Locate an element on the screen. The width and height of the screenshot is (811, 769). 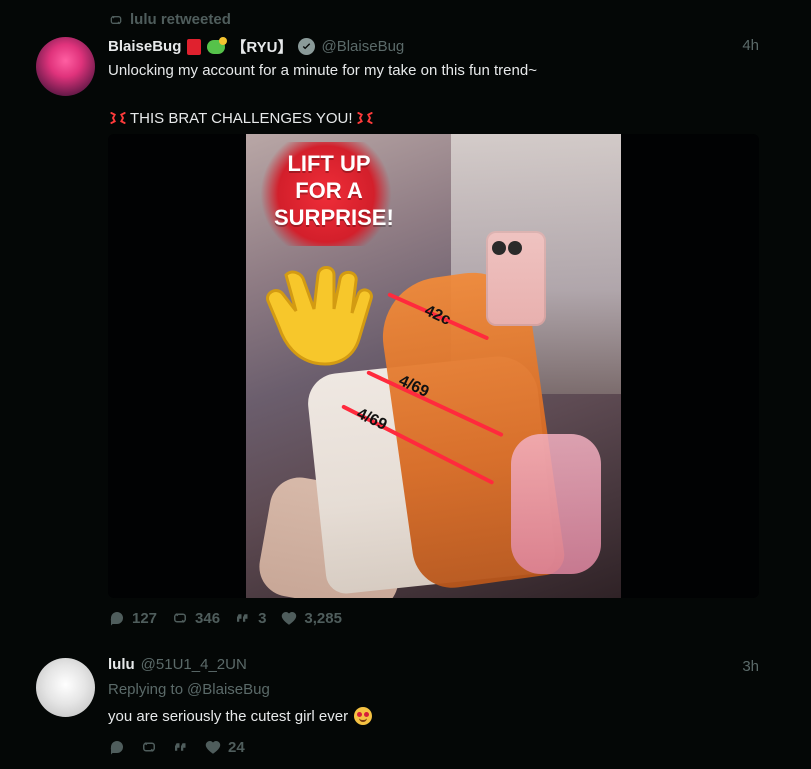
overlay-text: LIFT UP FOR A SURPRISE! is located at coordinates (334, 190).